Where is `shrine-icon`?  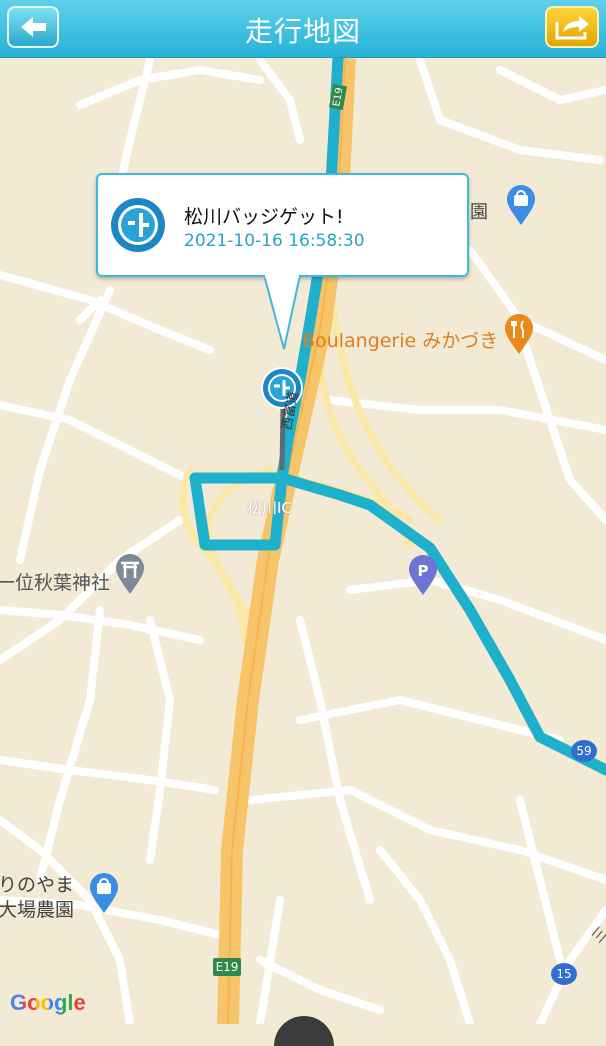 shrine-icon is located at coordinates (130, 575).